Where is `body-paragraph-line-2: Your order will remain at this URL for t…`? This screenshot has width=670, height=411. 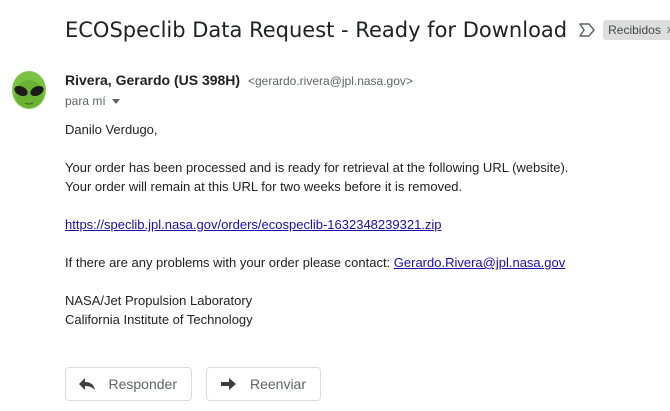
body-paragraph-line-2: Your order will remain at this URL for t… is located at coordinates (264, 186).